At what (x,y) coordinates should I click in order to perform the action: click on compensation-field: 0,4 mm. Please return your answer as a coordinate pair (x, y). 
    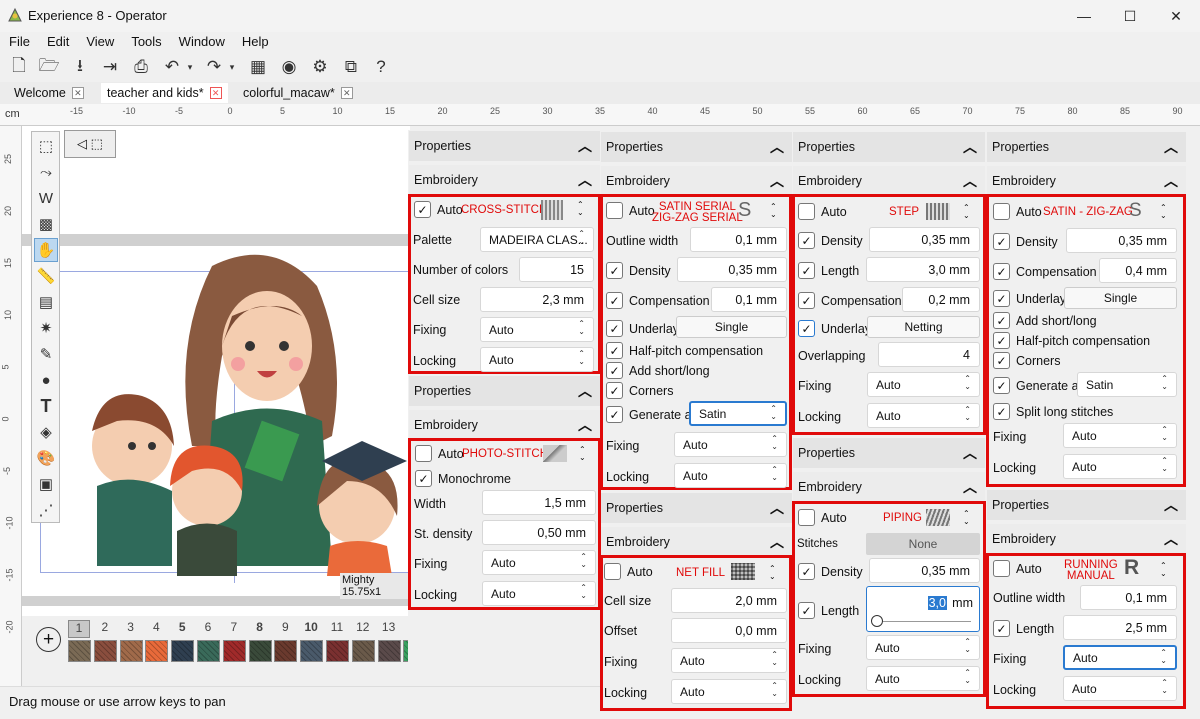
    Looking at the image, I should click on (1138, 270).